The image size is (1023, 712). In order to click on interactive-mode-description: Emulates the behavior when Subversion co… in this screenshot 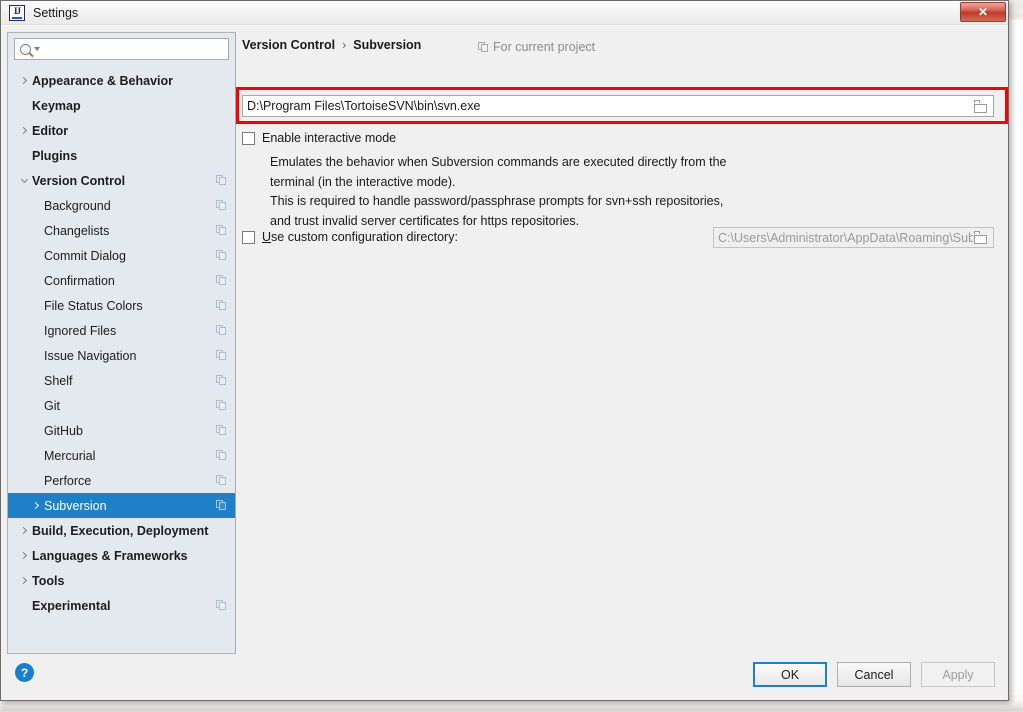, I will do `click(550, 192)`.